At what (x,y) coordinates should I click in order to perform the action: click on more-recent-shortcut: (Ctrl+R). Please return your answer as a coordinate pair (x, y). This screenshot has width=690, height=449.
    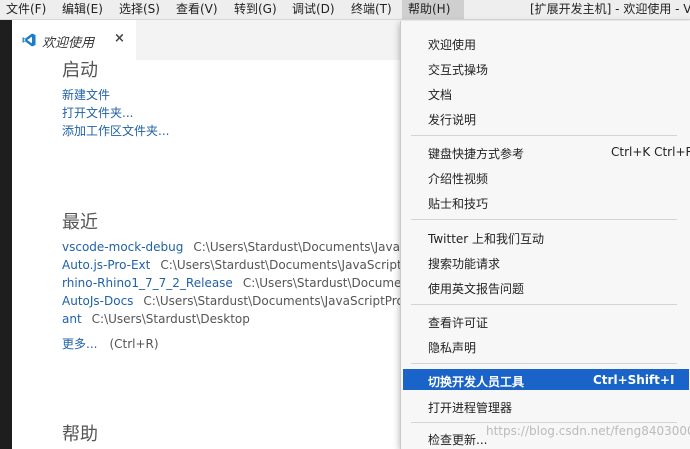
    Looking at the image, I should click on (134, 344).